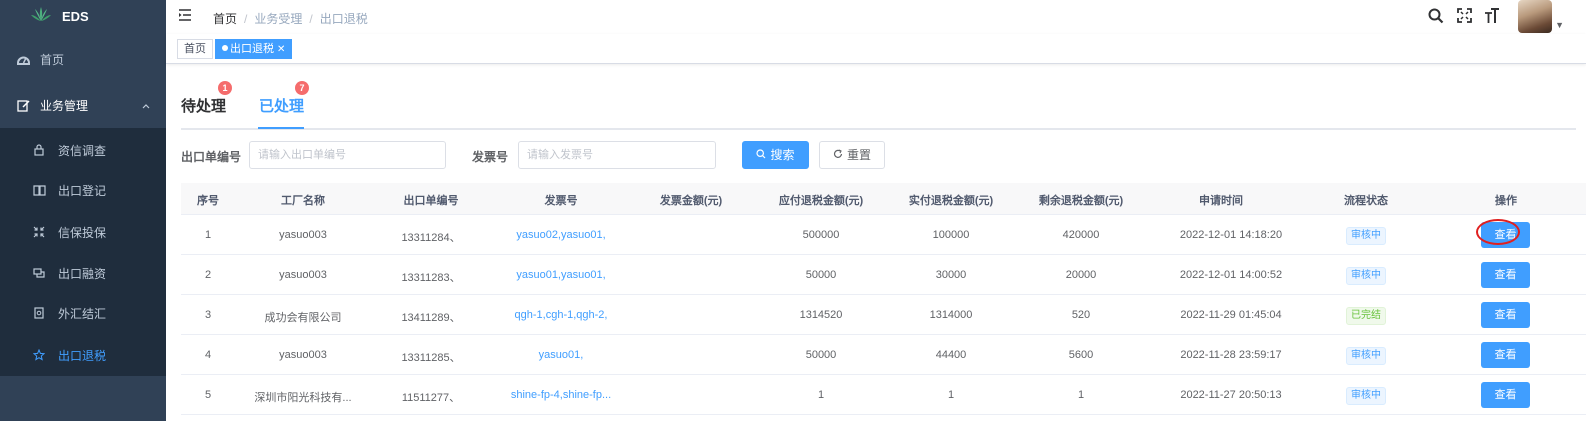 The width and height of the screenshot is (1586, 421). I want to click on search-button-label: 搜索, so click(782, 155).